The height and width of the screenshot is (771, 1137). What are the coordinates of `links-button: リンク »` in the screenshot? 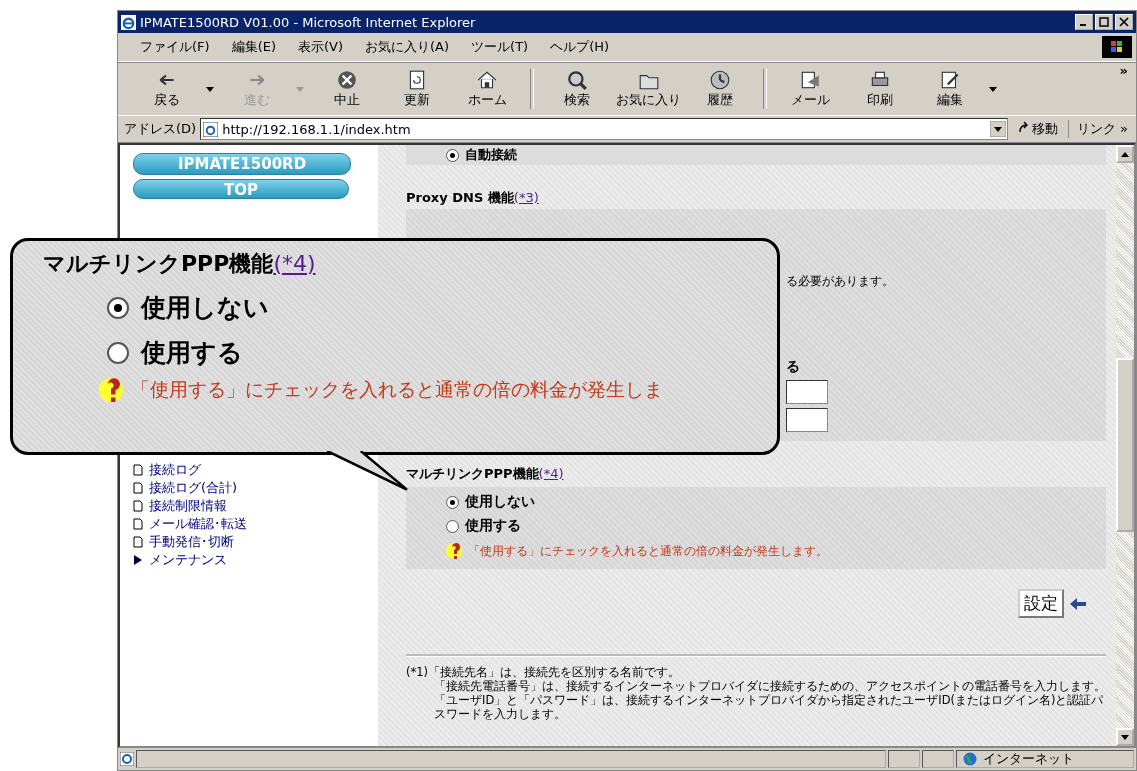 It's located at (1101, 129).